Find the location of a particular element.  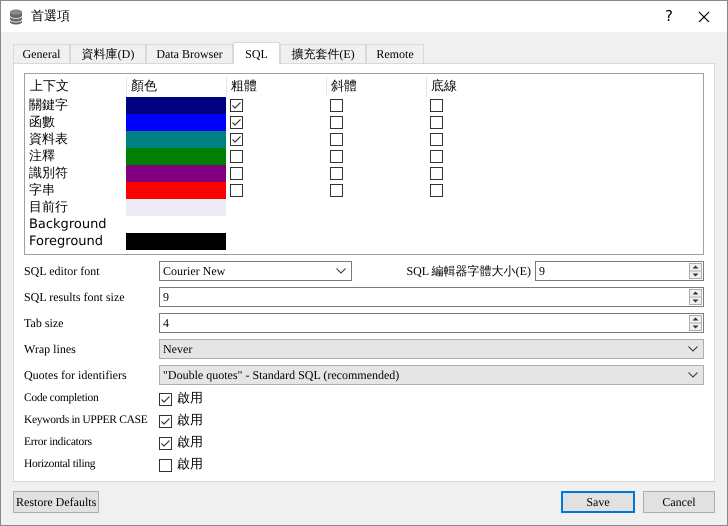

context-label: 函數 is located at coordinates (42, 122).